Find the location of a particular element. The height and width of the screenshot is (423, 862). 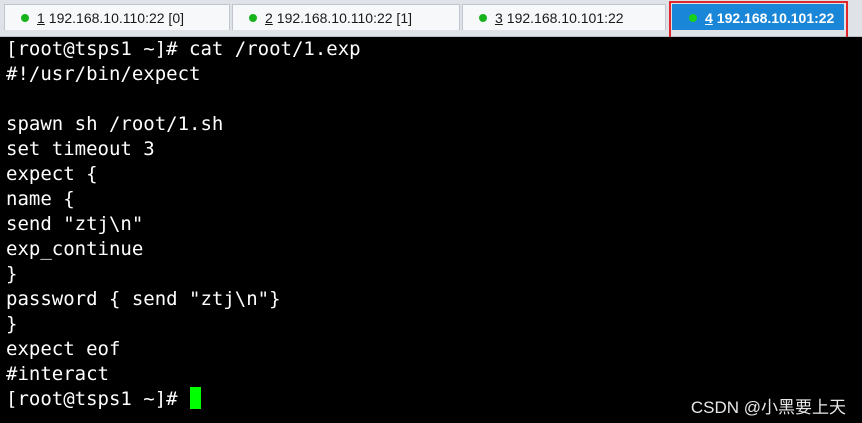

terminal-line: #interact is located at coordinates (57, 374).